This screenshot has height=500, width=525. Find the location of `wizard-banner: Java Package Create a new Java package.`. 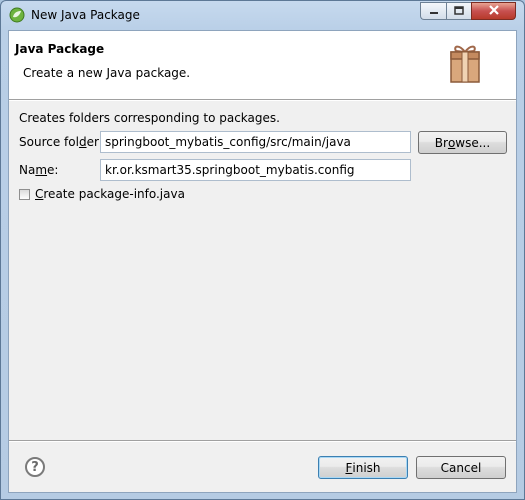

wizard-banner: Java Package Create a new Java package. is located at coordinates (262, 65).